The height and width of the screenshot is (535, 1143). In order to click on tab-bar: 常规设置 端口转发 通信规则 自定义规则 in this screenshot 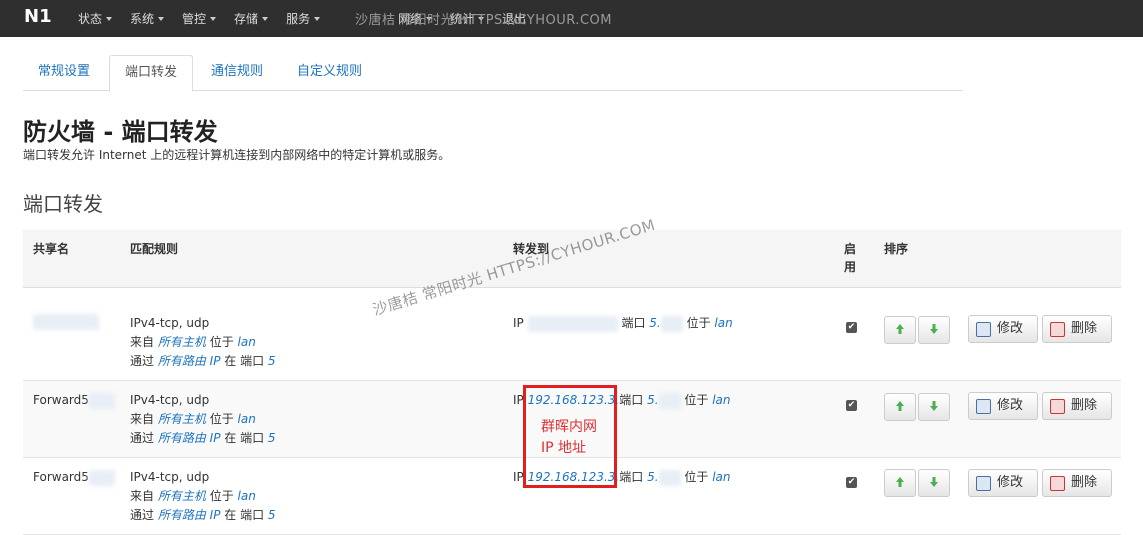, I will do `click(493, 73)`.